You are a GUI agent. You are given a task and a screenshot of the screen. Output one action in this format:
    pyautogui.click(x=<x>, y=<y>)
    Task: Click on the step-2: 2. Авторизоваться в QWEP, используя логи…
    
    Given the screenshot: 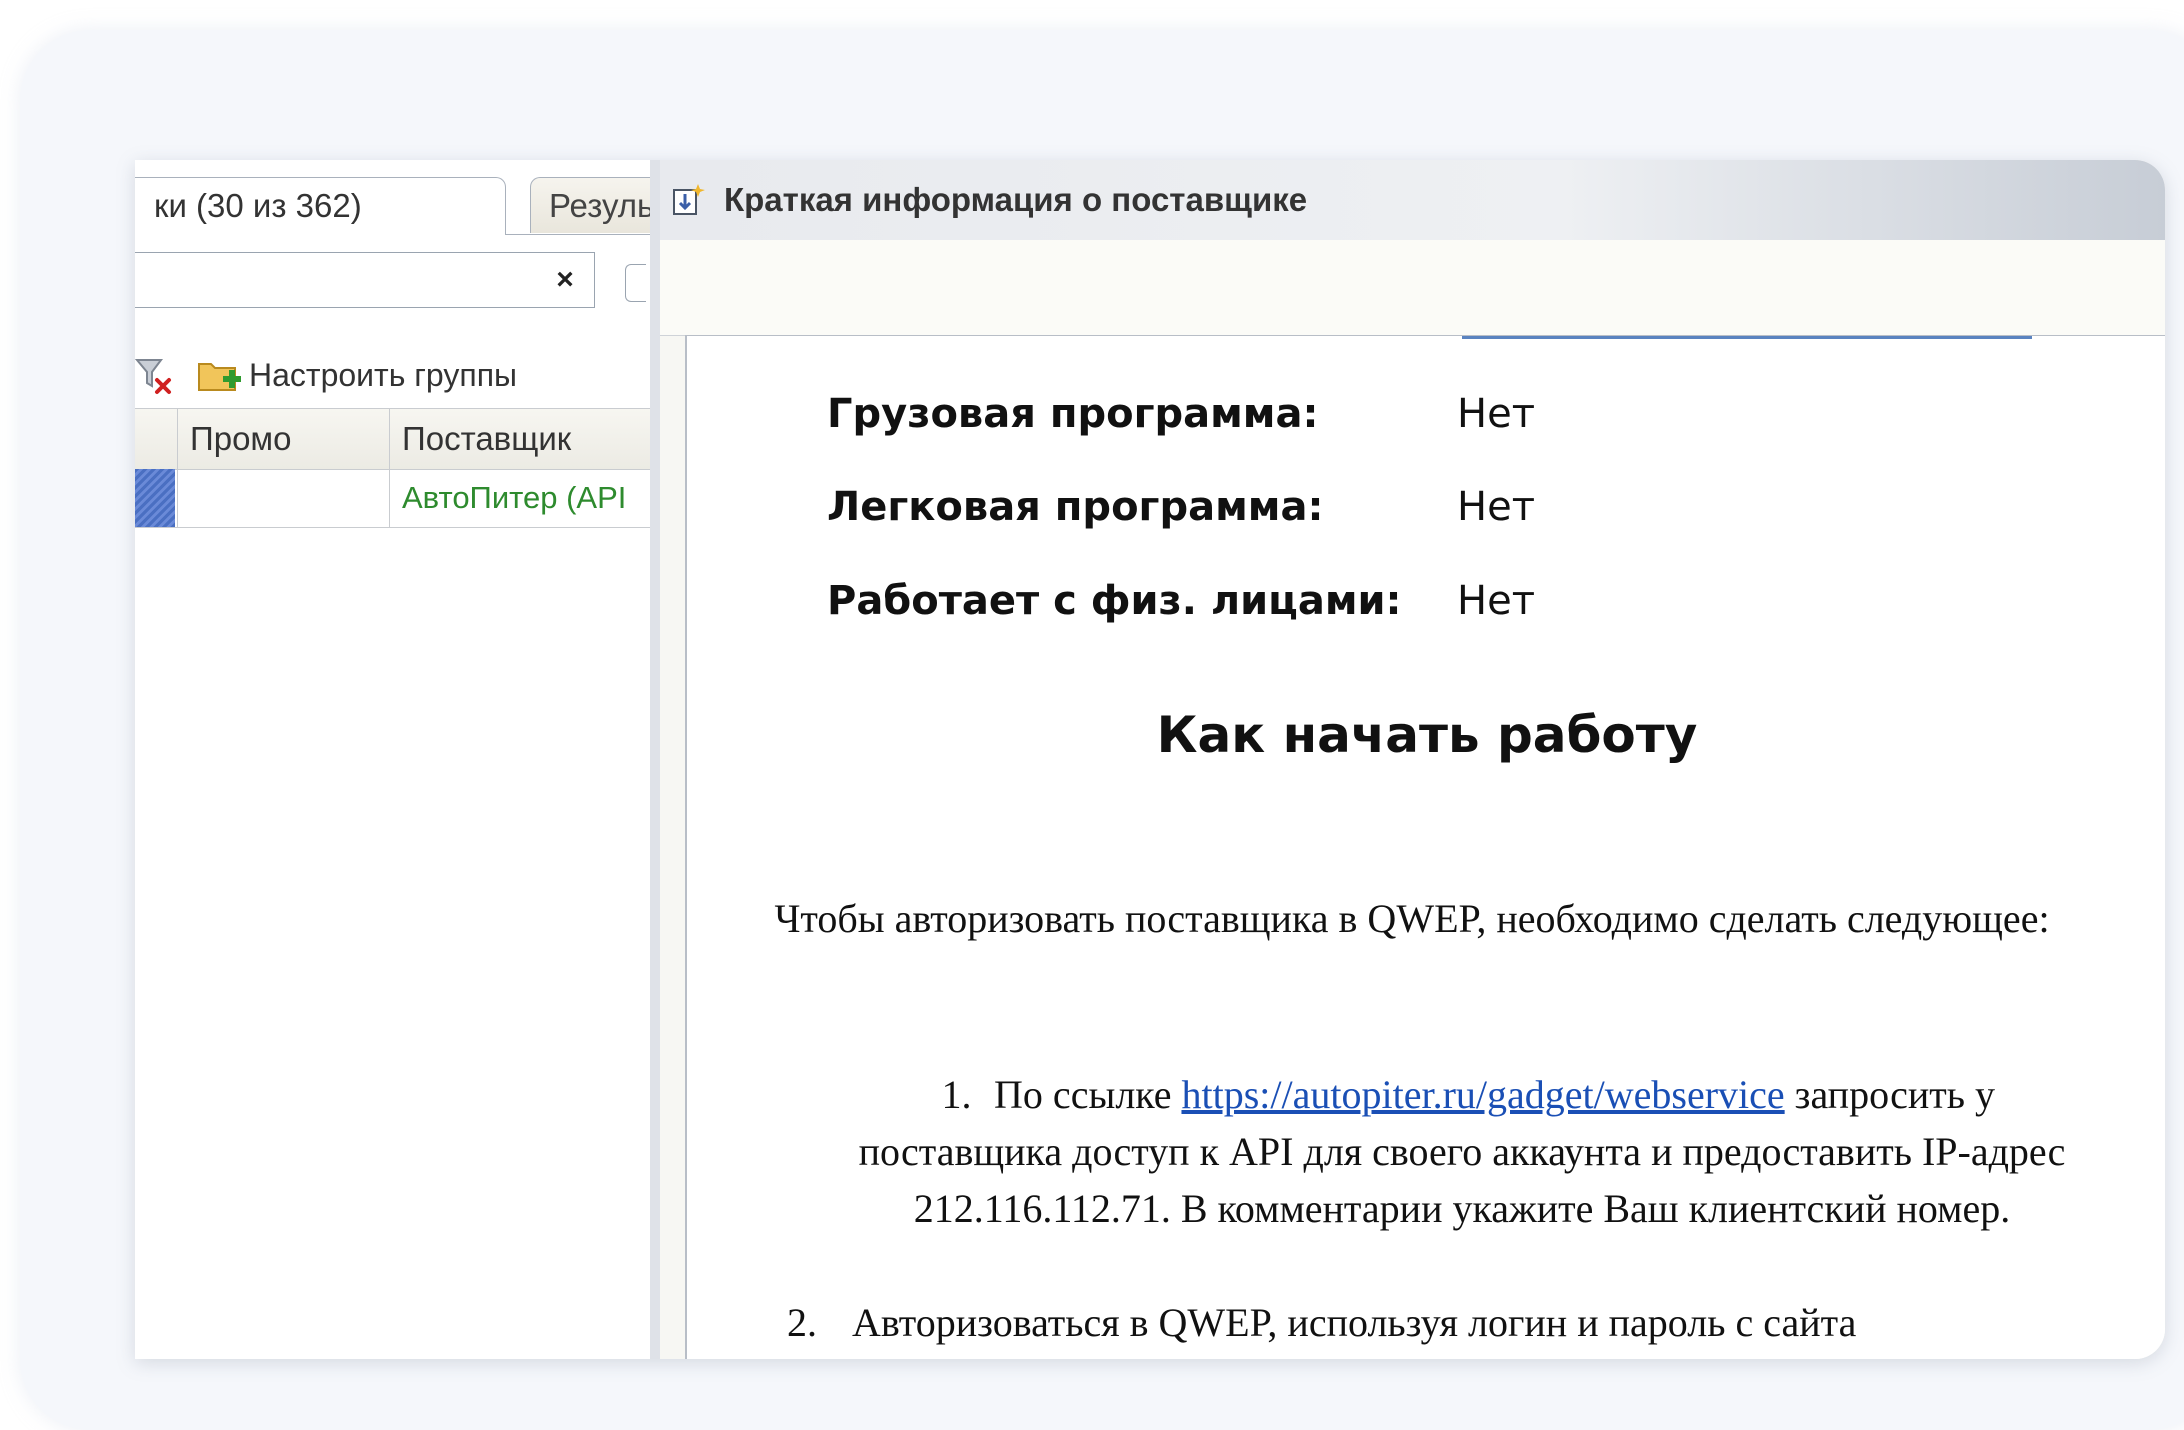 What is the action you would take?
    pyautogui.click(x=1452, y=1322)
    